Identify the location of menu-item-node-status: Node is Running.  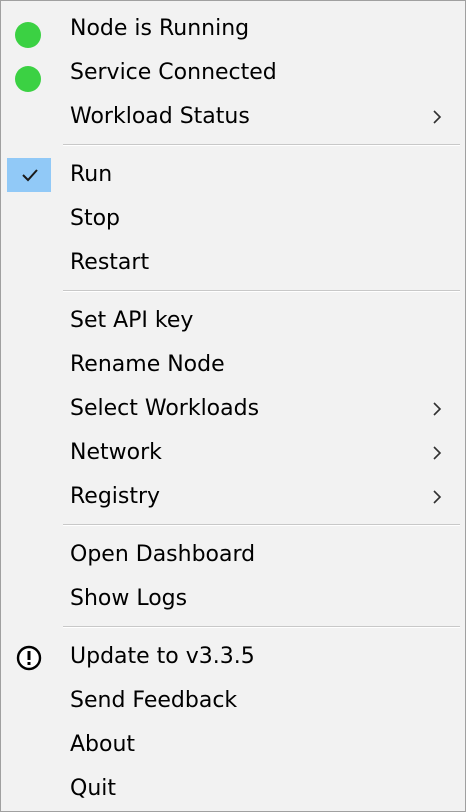
(233, 29).